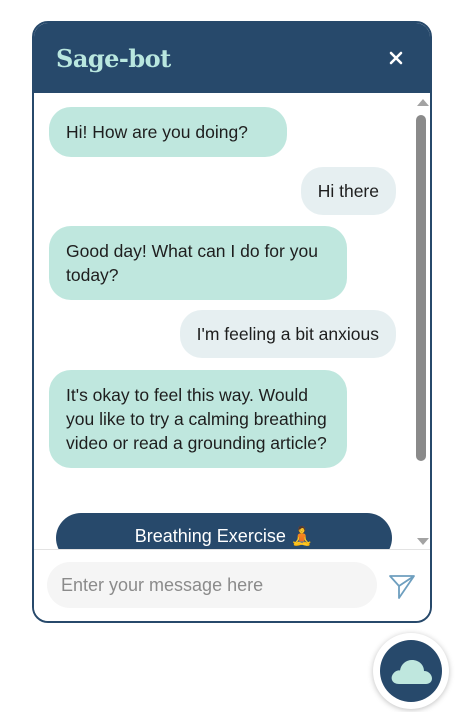  What do you see at coordinates (198, 263) in the screenshot?
I see `bot-message: Good day! What can I do for you today?` at bounding box center [198, 263].